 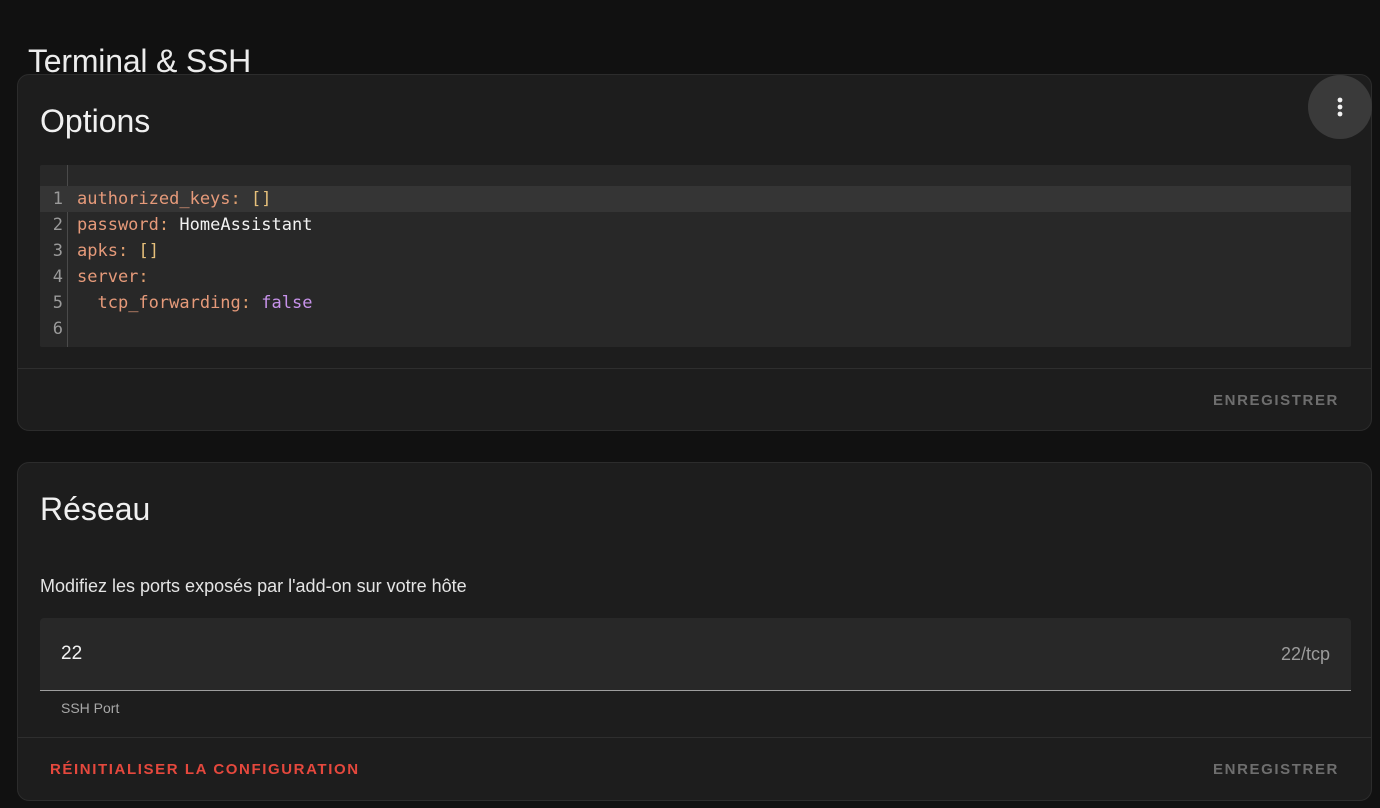 What do you see at coordinates (57, 277) in the screenshot?
I see `line-number: 4` at bounding box center [57, 277].